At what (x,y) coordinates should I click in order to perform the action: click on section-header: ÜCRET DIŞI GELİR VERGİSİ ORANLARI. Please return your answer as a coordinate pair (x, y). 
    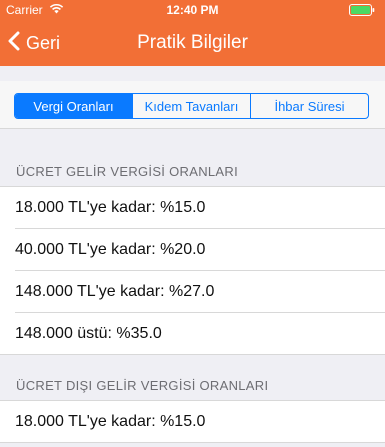
    Looking at the image, I should click on (142, 385).